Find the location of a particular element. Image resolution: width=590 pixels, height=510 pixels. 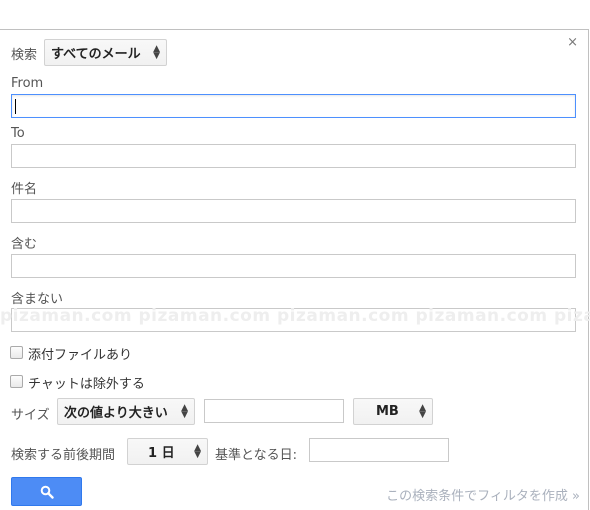

subject-field is located at coordinates (293, 211).